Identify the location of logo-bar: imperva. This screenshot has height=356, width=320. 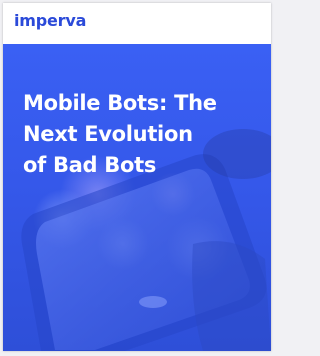
(137, 23).